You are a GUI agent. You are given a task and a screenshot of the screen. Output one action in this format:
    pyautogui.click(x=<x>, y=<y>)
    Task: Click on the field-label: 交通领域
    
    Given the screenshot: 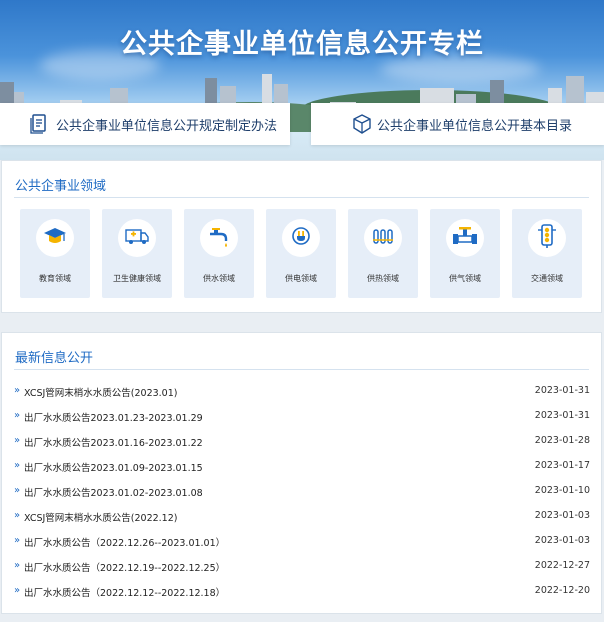 What is the action you would take?
    pyautogui.click(x=547, y=278)
    